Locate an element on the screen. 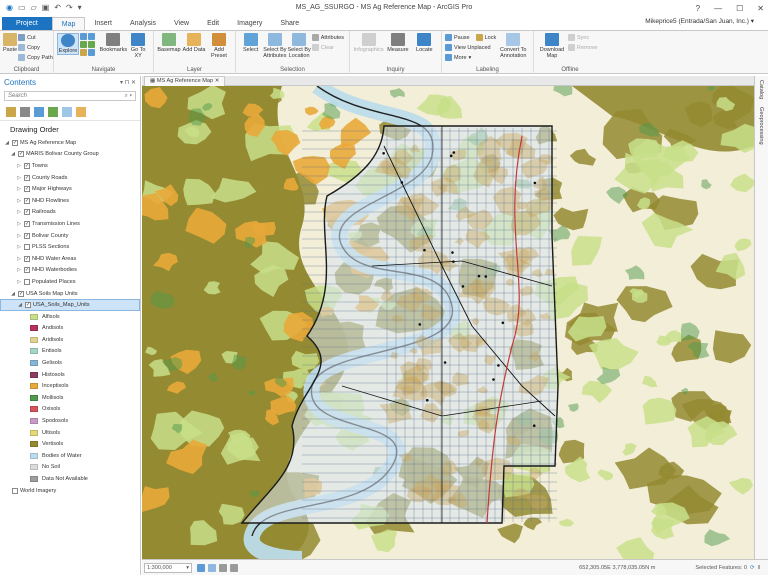 This screenshot has width=768, height=575. select-by-attributes-button: Select By Attributes is located at coordinates (274, 46).